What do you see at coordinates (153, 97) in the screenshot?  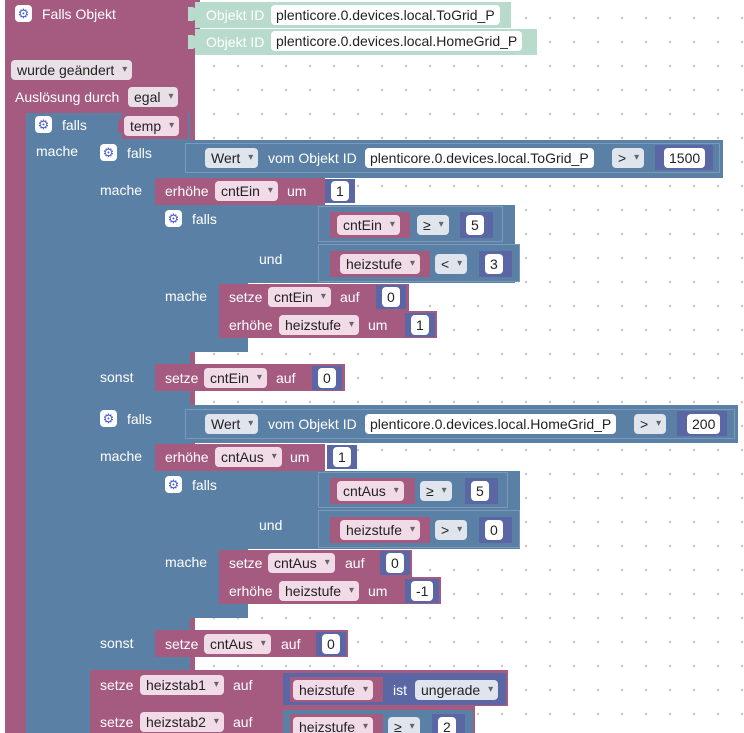 I see `cause-dropdown: egal` at bounding box center [153, 97].